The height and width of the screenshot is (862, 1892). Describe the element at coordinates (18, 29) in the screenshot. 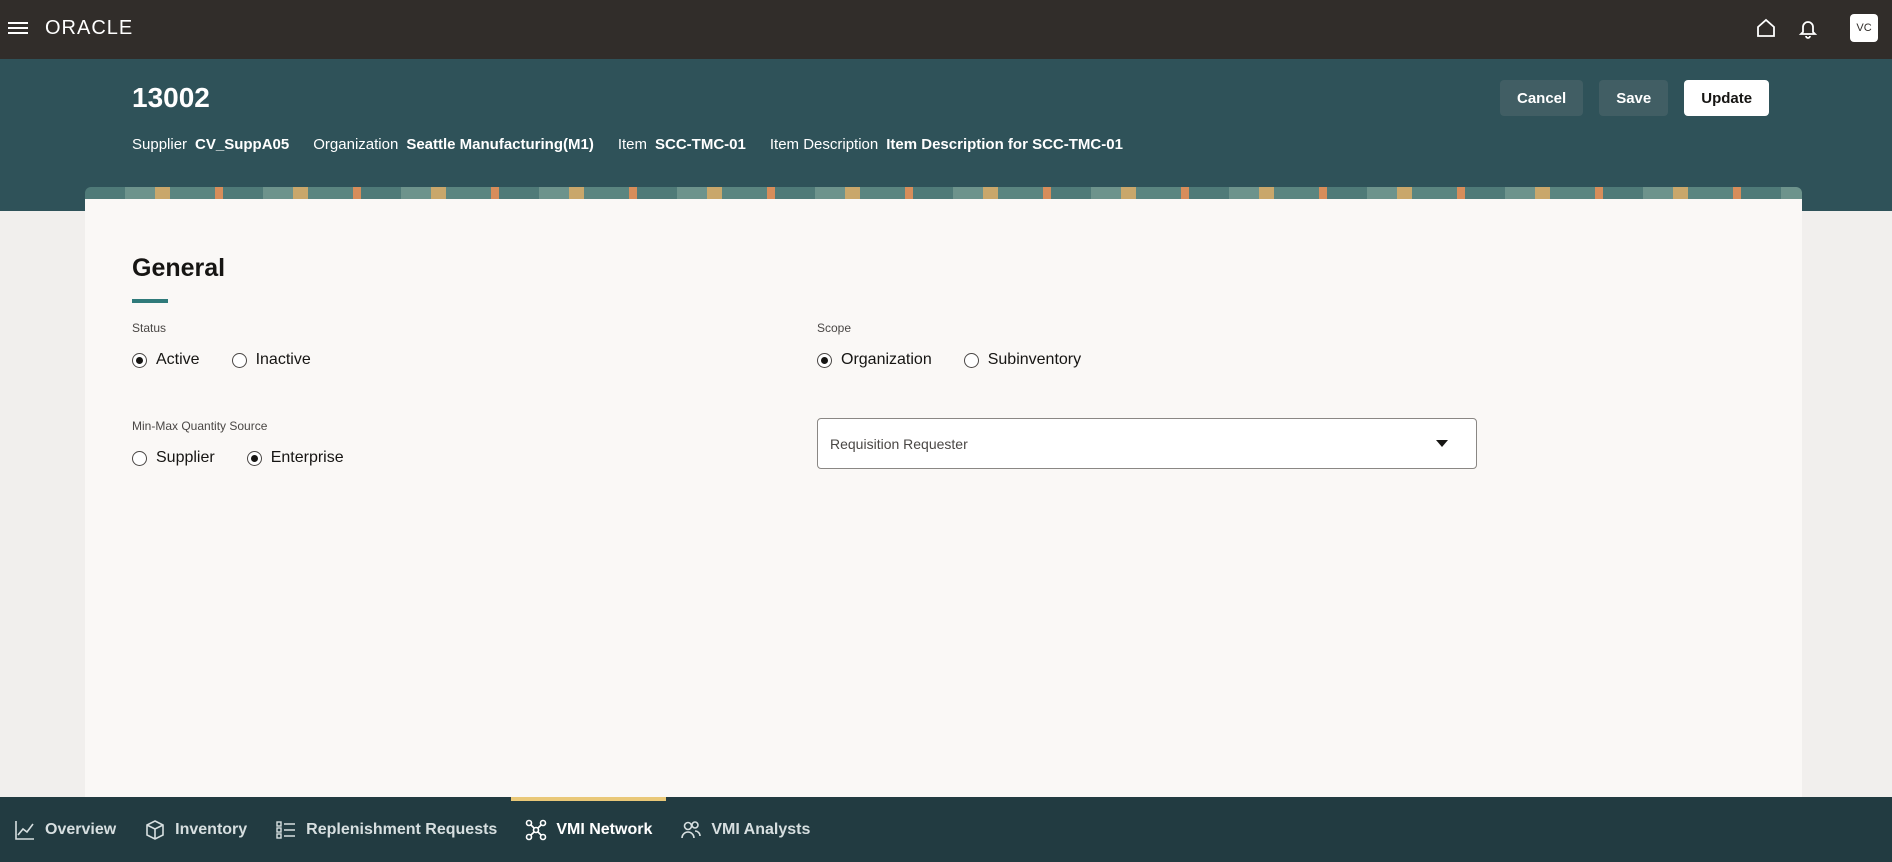

I see `menu-icon` at that location.